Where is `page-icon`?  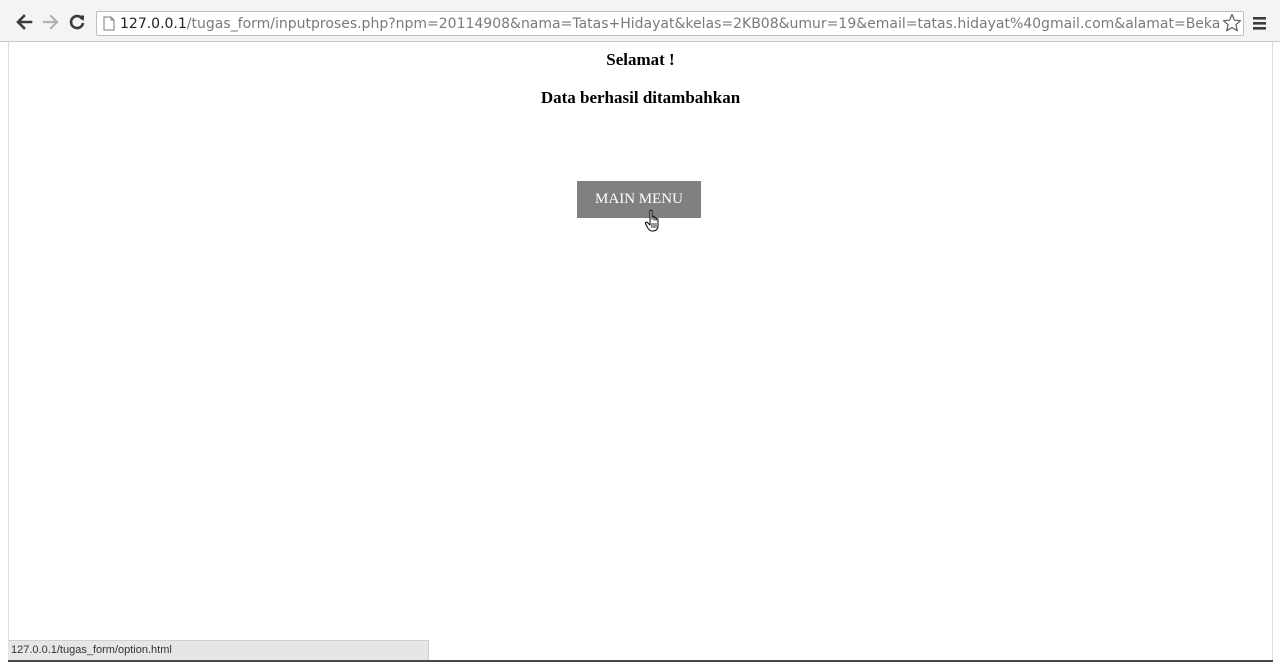
page-icon is located at coordinates (109, 23).